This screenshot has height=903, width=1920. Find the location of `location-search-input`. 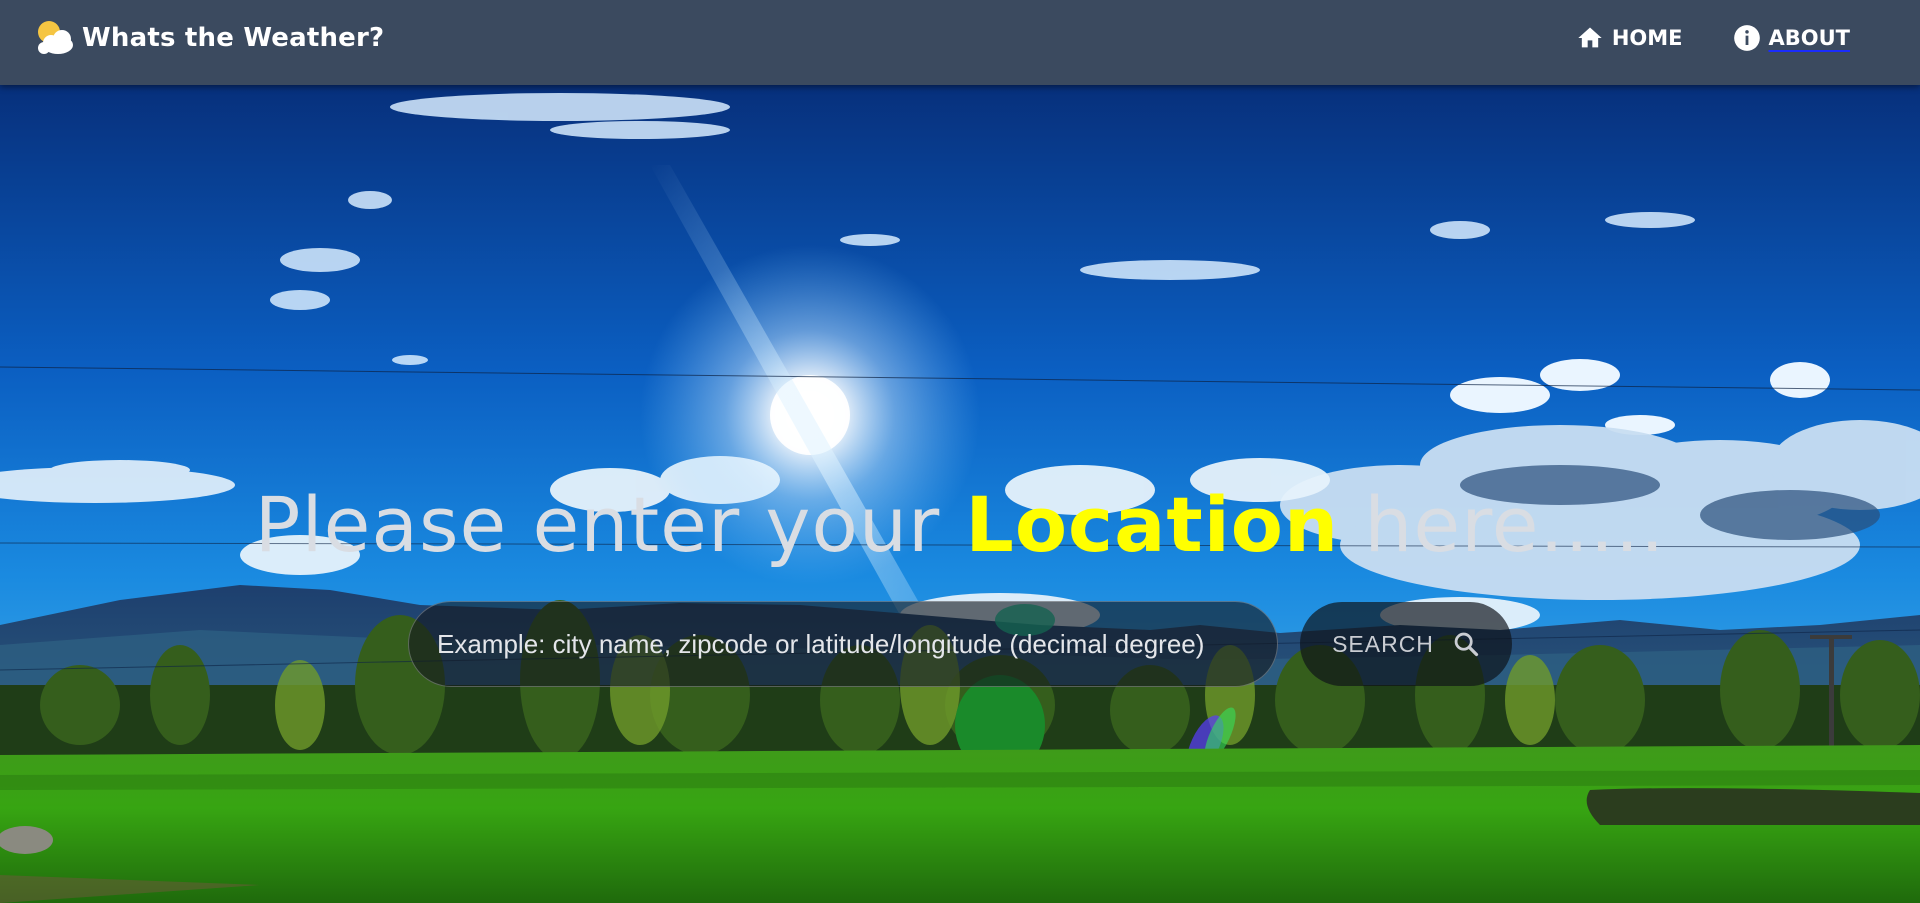

location-search-input is located at coordinates (843, 644).